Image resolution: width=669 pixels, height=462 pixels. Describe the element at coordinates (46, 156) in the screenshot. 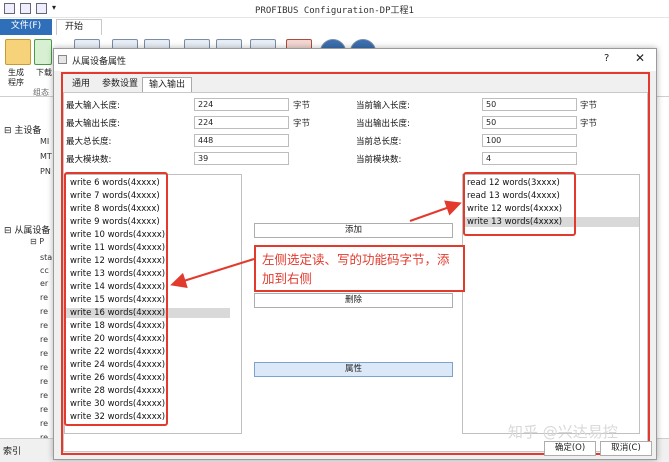

I see `tree-item: MT` at that location.